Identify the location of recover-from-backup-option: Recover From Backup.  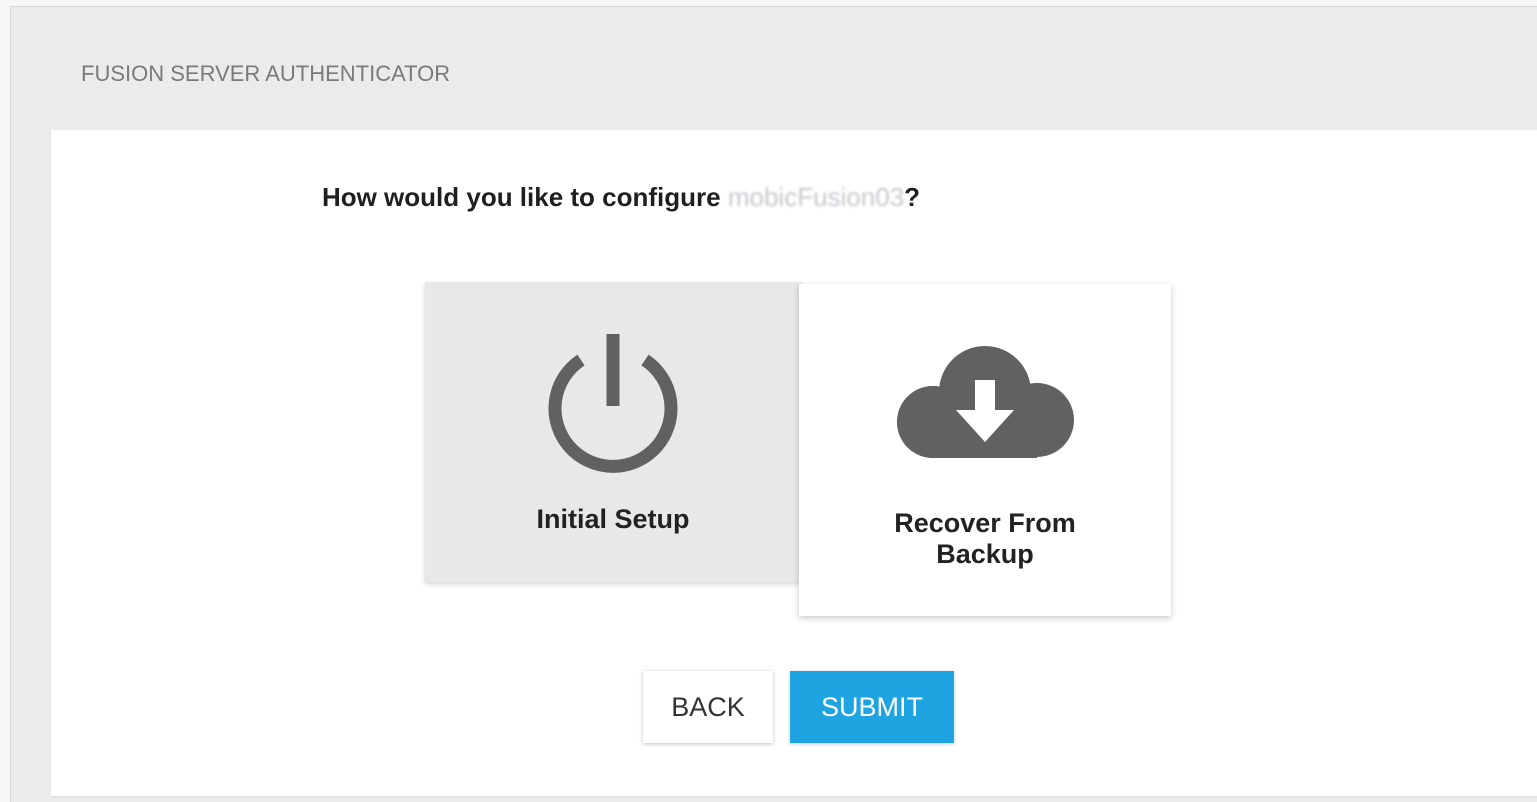
(985, 450).